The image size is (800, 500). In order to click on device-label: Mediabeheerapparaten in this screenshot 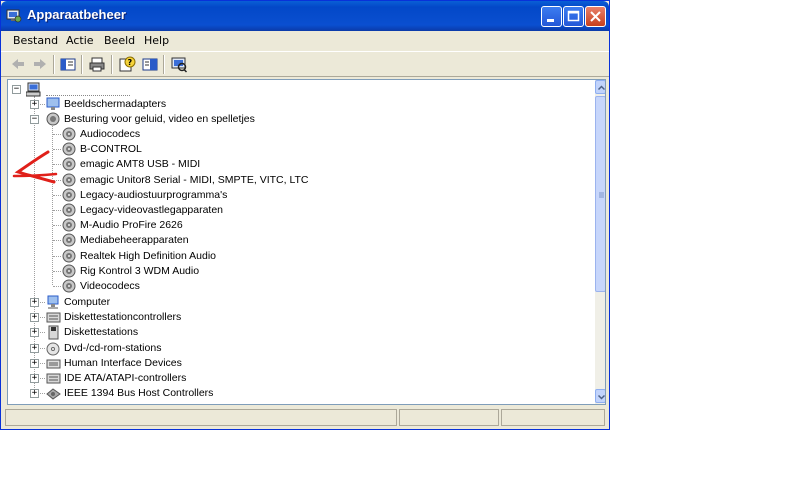, I will do `click(134, 240)`.